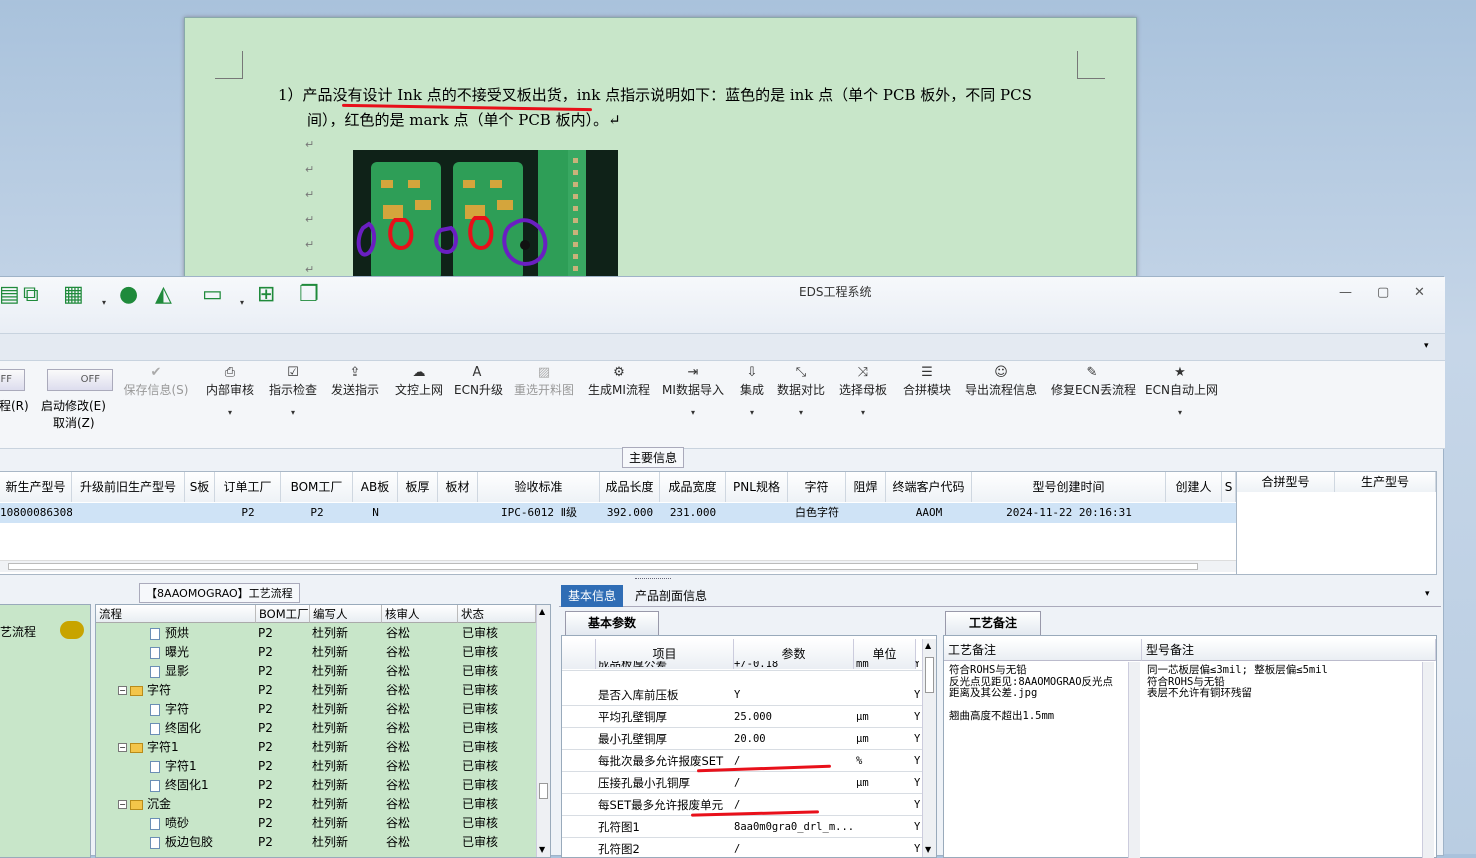  Describe the element at coordinates (866, 487) in the screenshot. I see `column-header: 阻焊` at that location.